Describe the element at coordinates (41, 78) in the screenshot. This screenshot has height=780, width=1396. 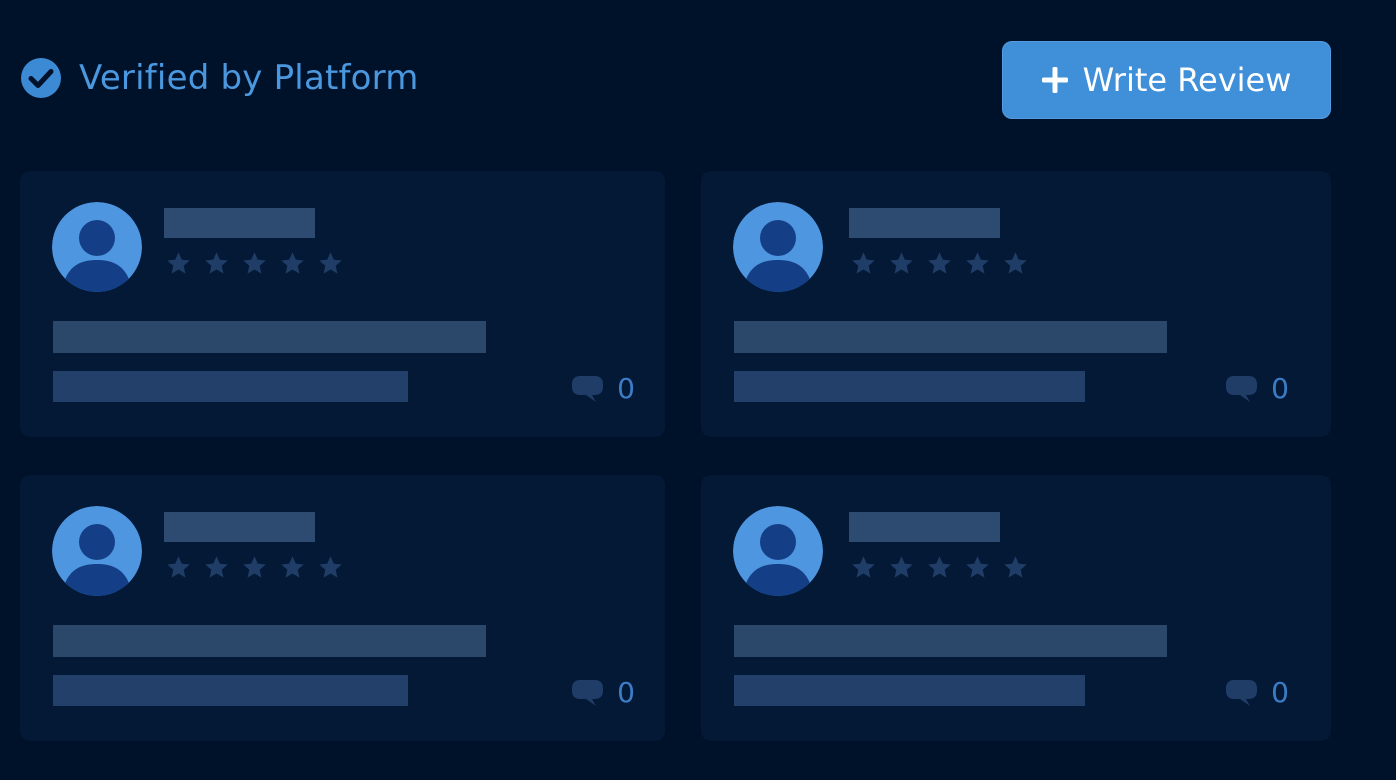
I see `check-circle-icon` at that location.